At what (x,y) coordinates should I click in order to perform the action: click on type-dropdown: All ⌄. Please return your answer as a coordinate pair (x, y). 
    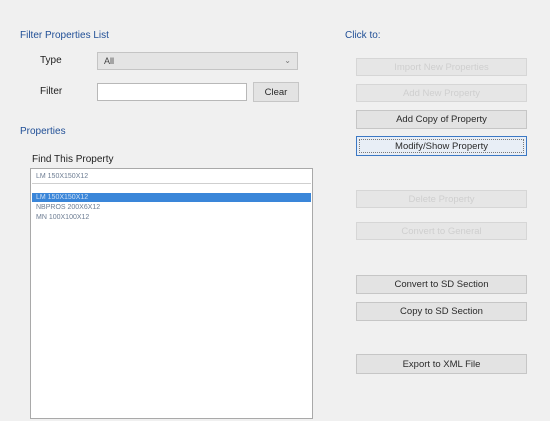
    Looking at the image, I should click on (197, 61).